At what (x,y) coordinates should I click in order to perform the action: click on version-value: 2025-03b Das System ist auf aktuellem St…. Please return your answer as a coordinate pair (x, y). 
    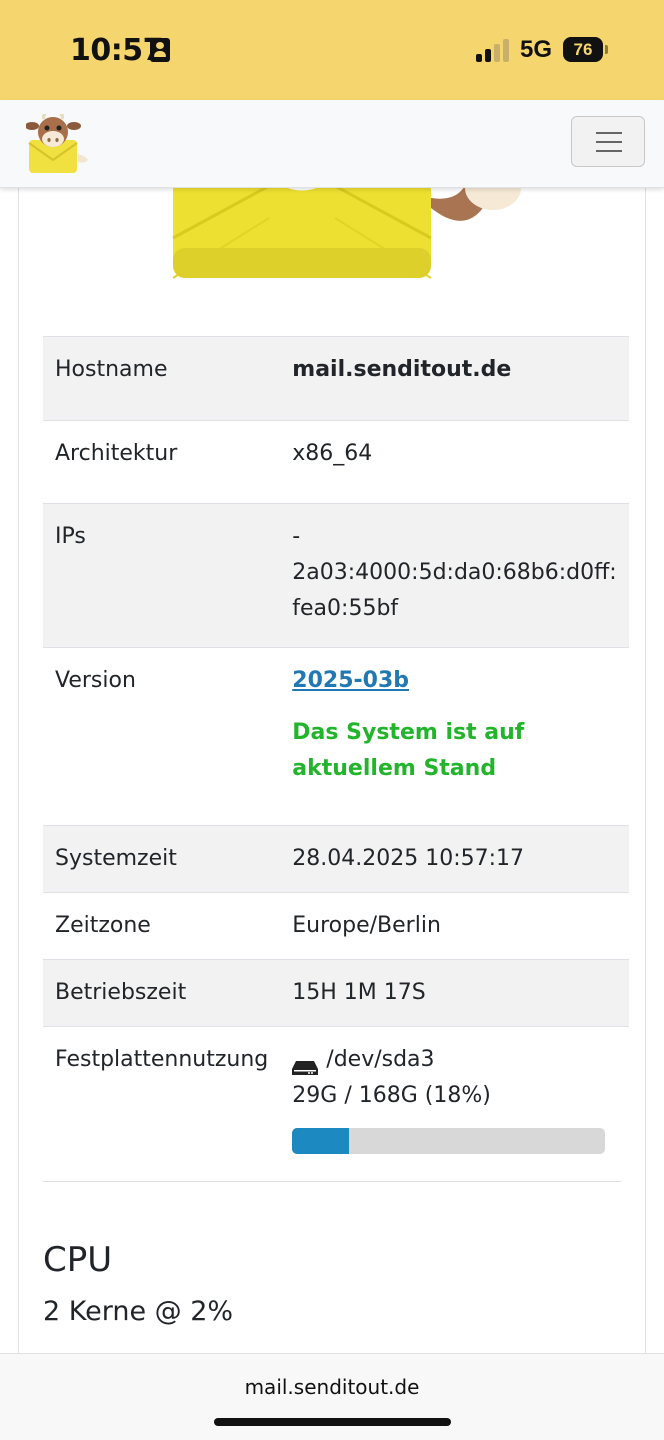
    Looking at the image, I should click on (454, 736).